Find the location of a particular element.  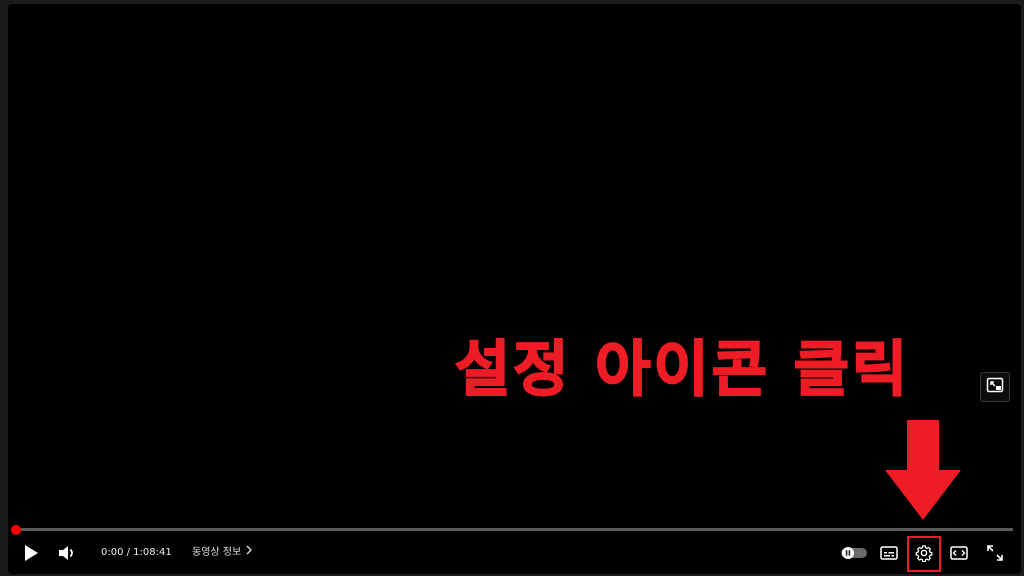

volume-icon is located at coordinates (68, 553).